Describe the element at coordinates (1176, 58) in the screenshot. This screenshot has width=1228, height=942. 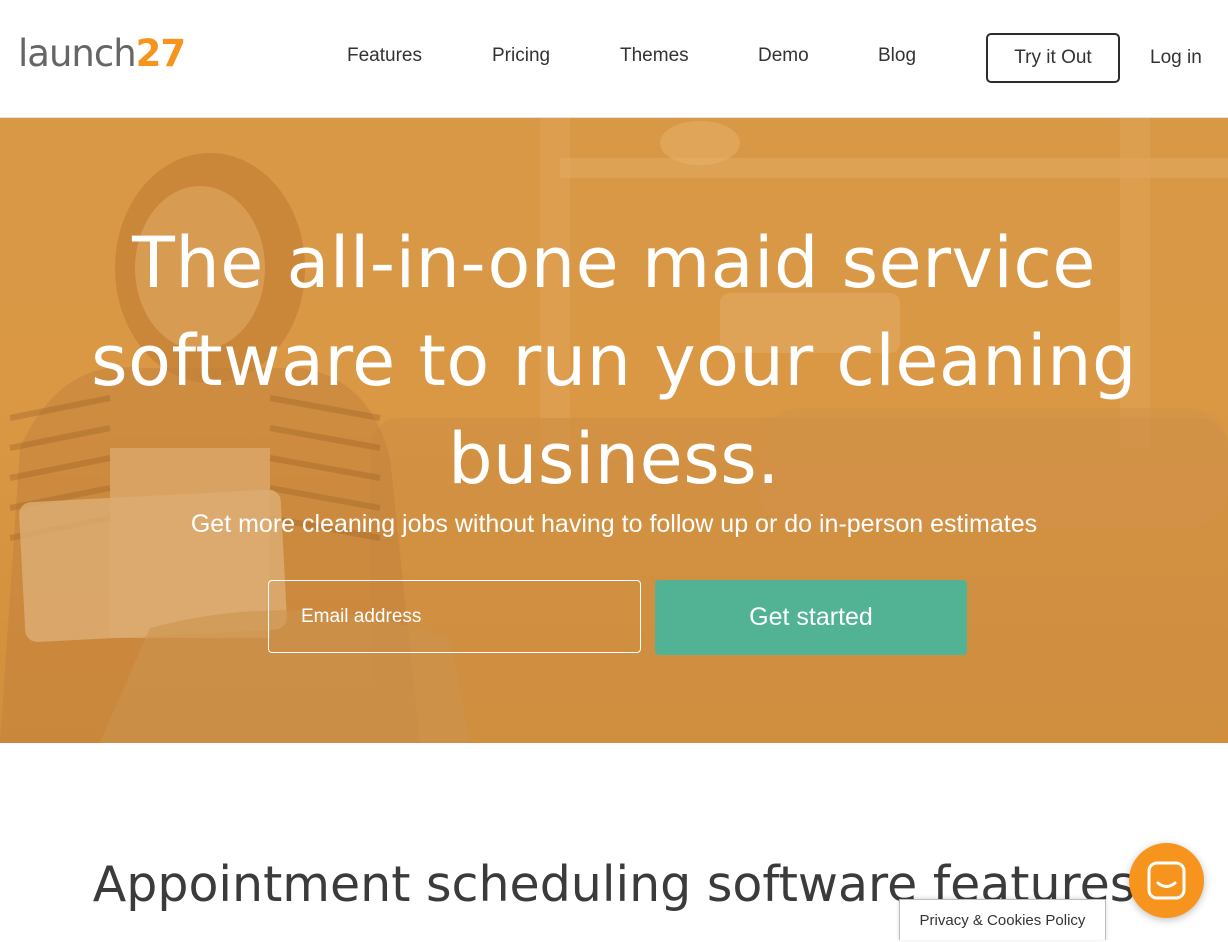
I see `login-link: Log in` at that location.